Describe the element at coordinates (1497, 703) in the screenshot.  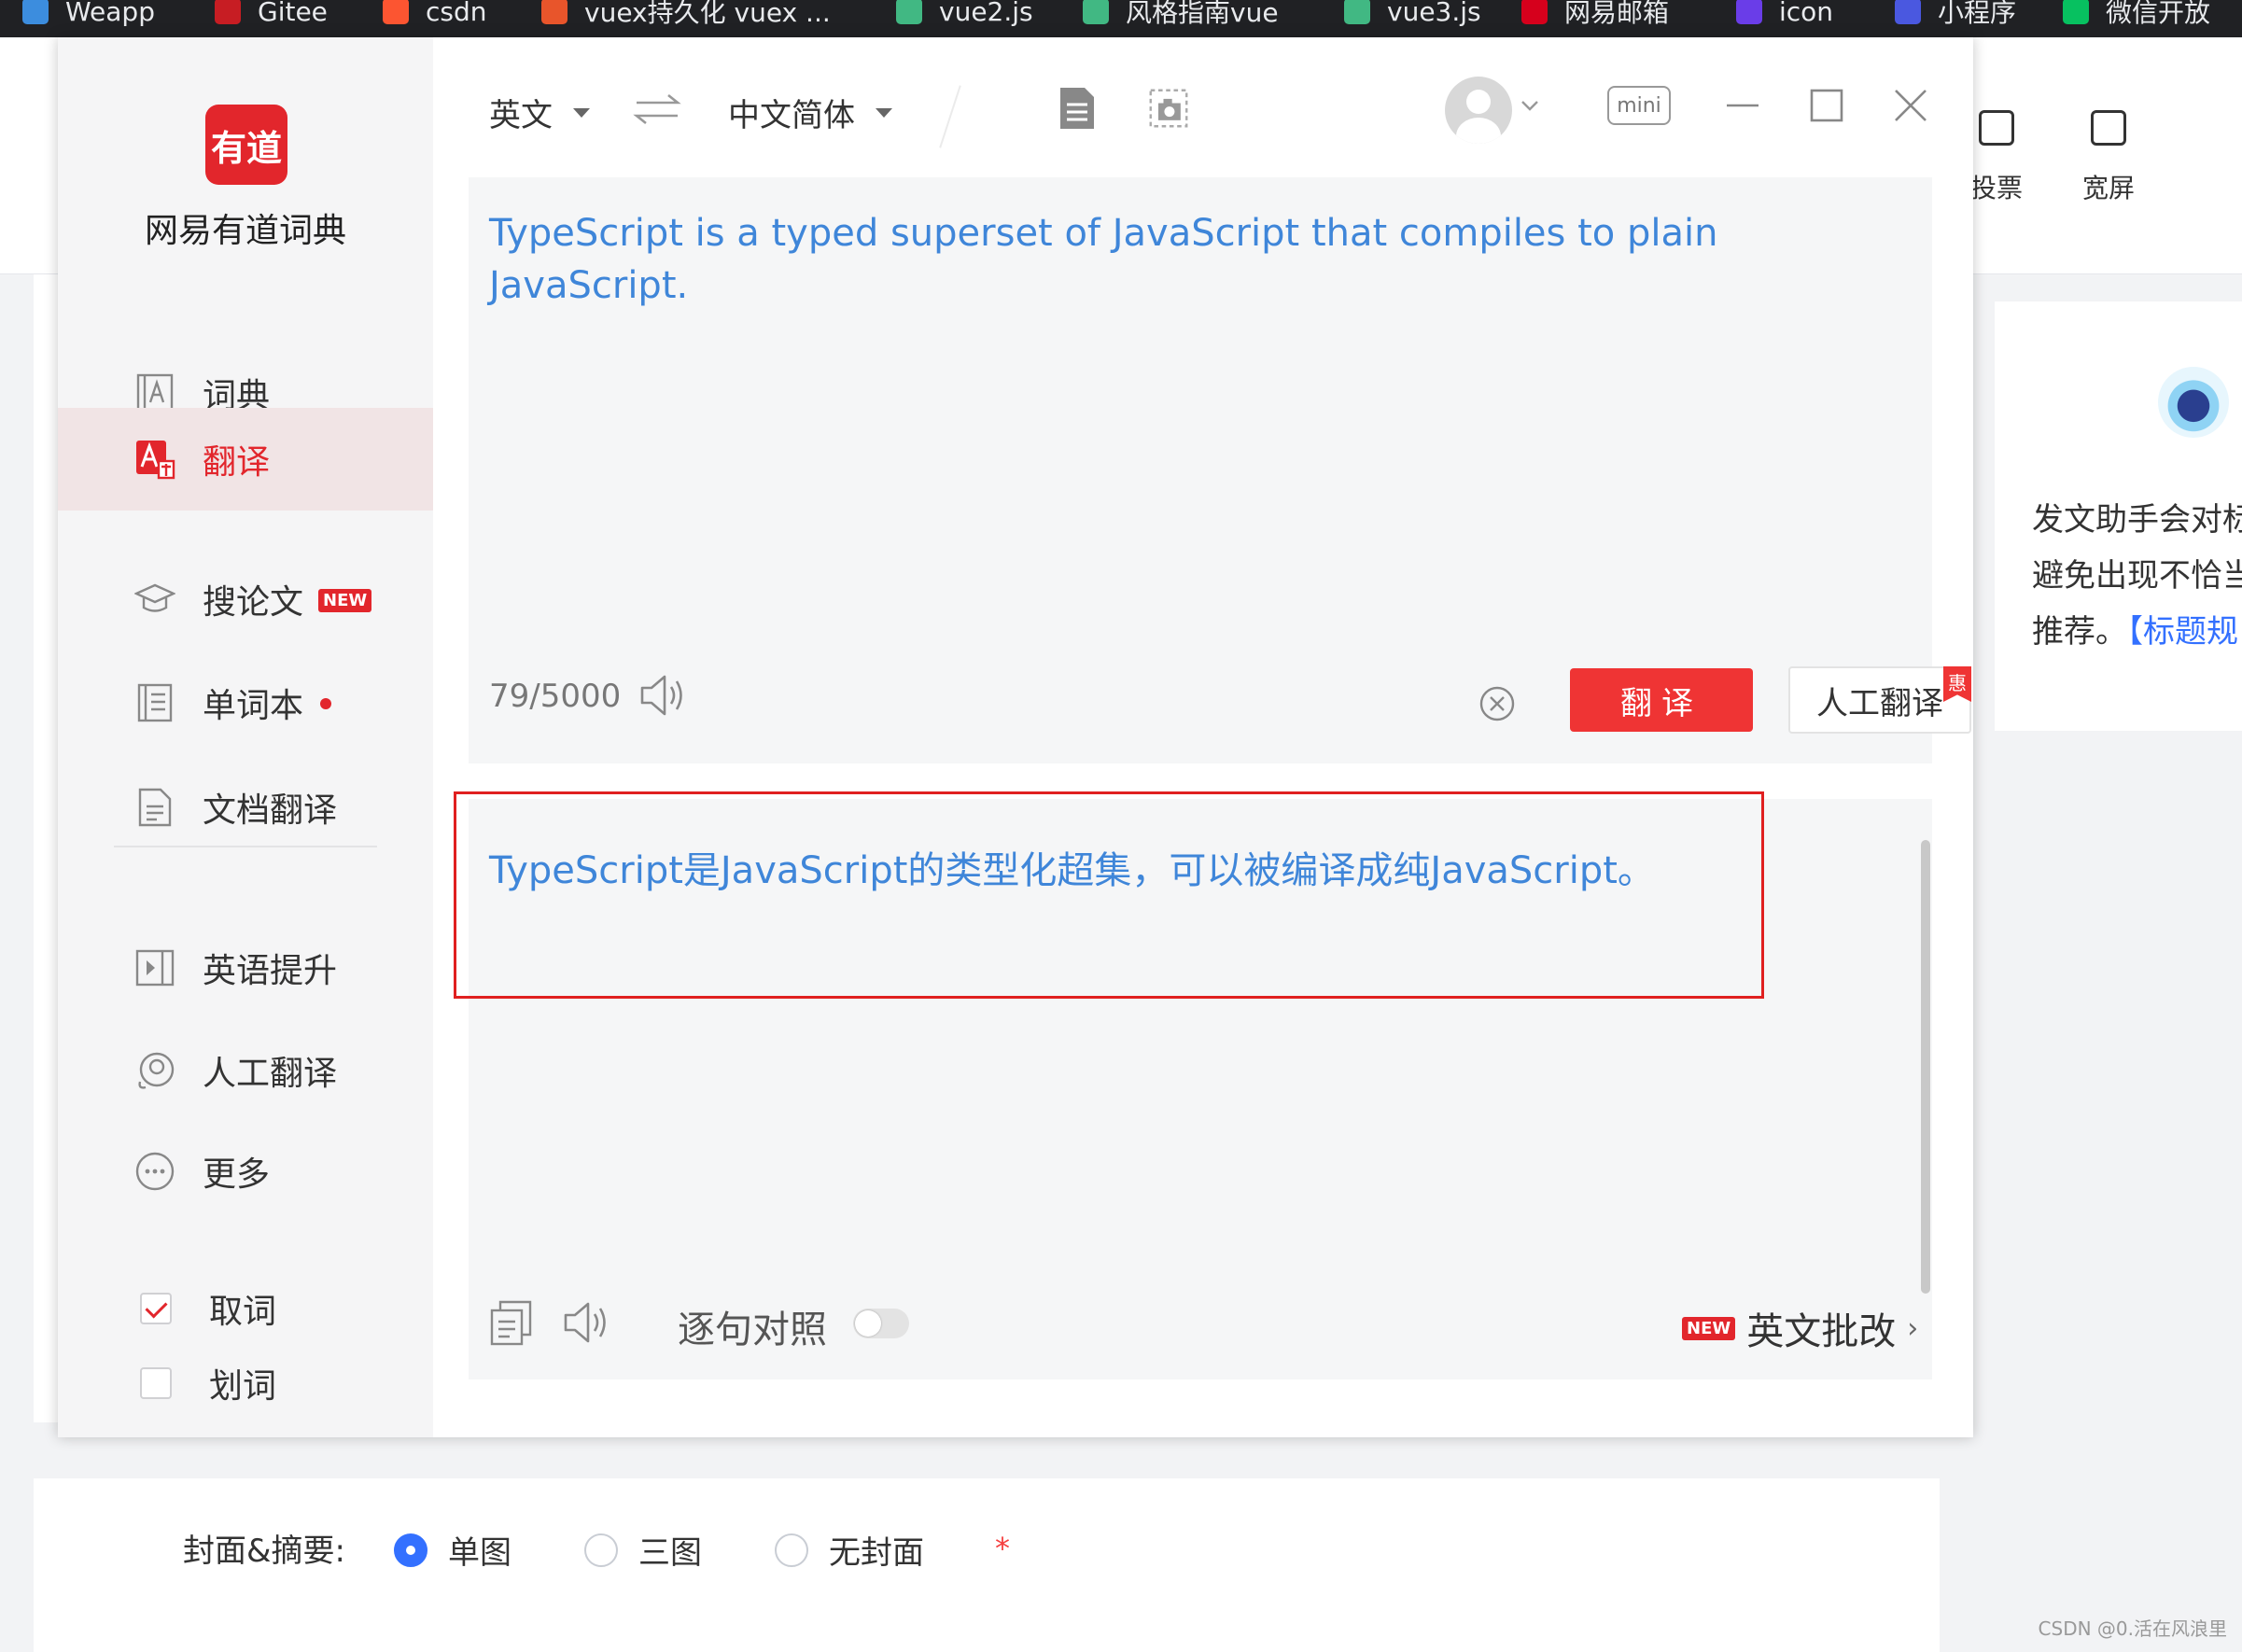
I see `clear-input-icon` at that location.